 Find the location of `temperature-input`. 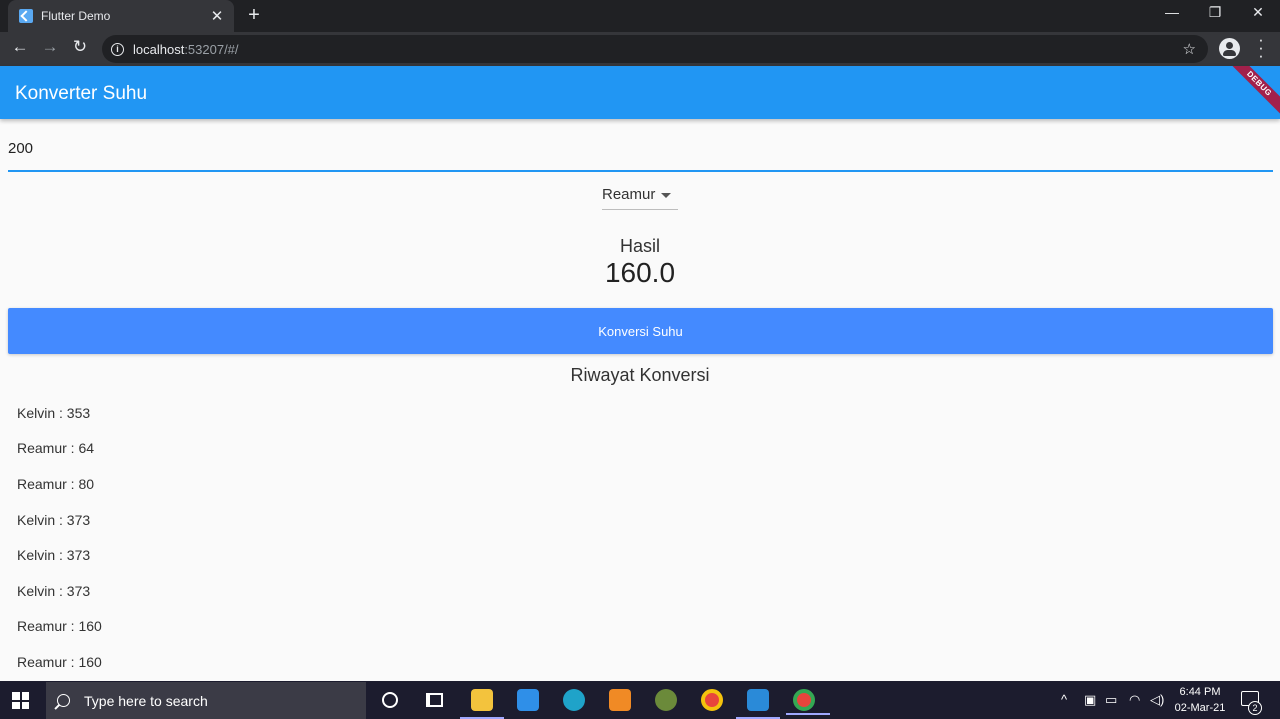

temperature-input is located at coordinates (640, 148).